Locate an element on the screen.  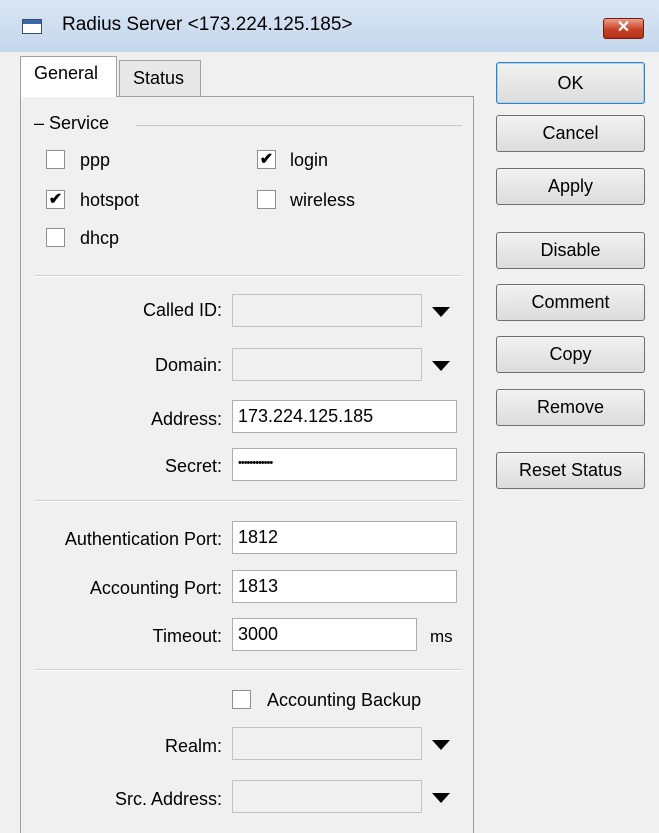
src-address-input is located at coordinates (327, 796).